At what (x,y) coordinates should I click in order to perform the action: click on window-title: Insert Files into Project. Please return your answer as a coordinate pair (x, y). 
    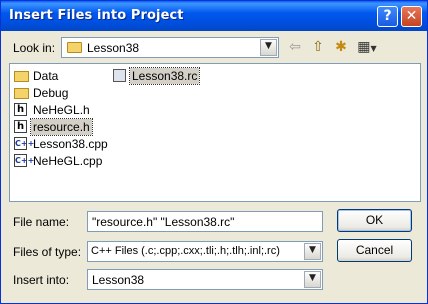
    Looking at the image, I should click on (96, 15).